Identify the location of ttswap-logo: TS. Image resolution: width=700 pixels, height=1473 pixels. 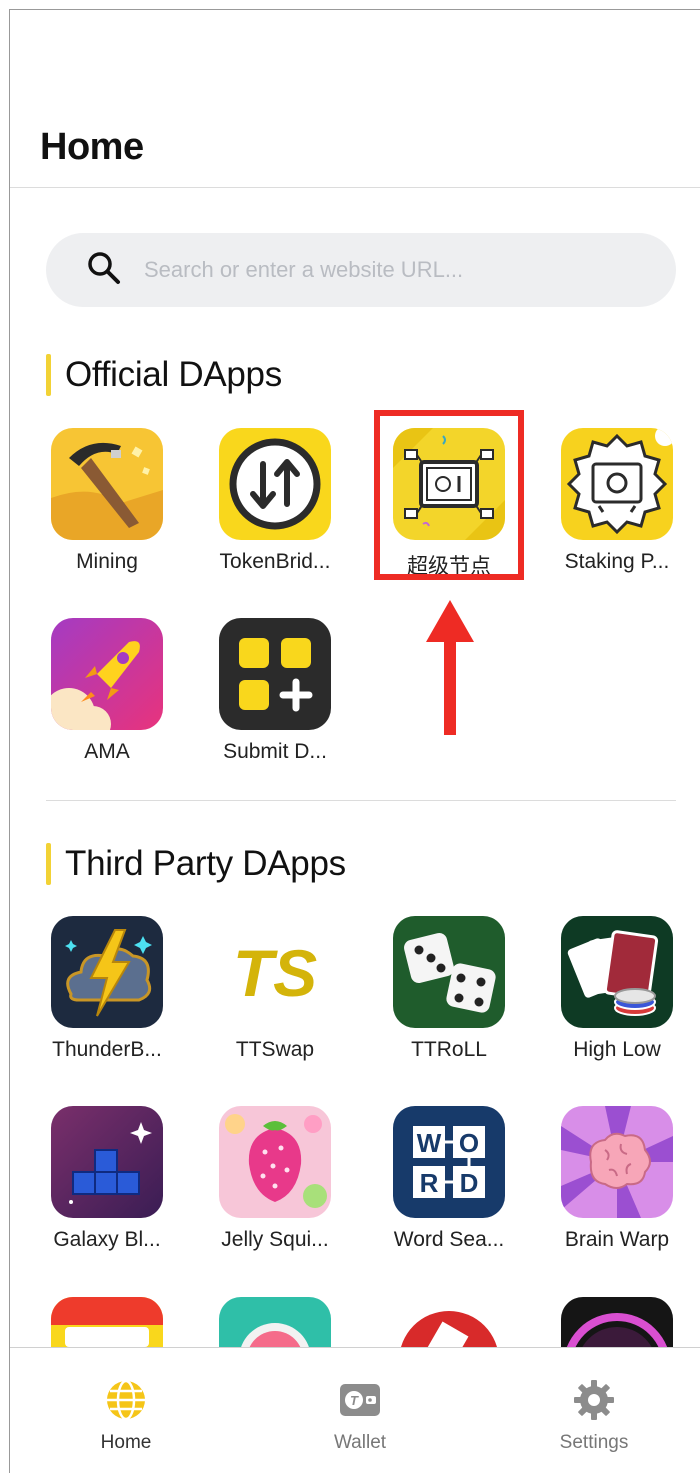
(275, 972).